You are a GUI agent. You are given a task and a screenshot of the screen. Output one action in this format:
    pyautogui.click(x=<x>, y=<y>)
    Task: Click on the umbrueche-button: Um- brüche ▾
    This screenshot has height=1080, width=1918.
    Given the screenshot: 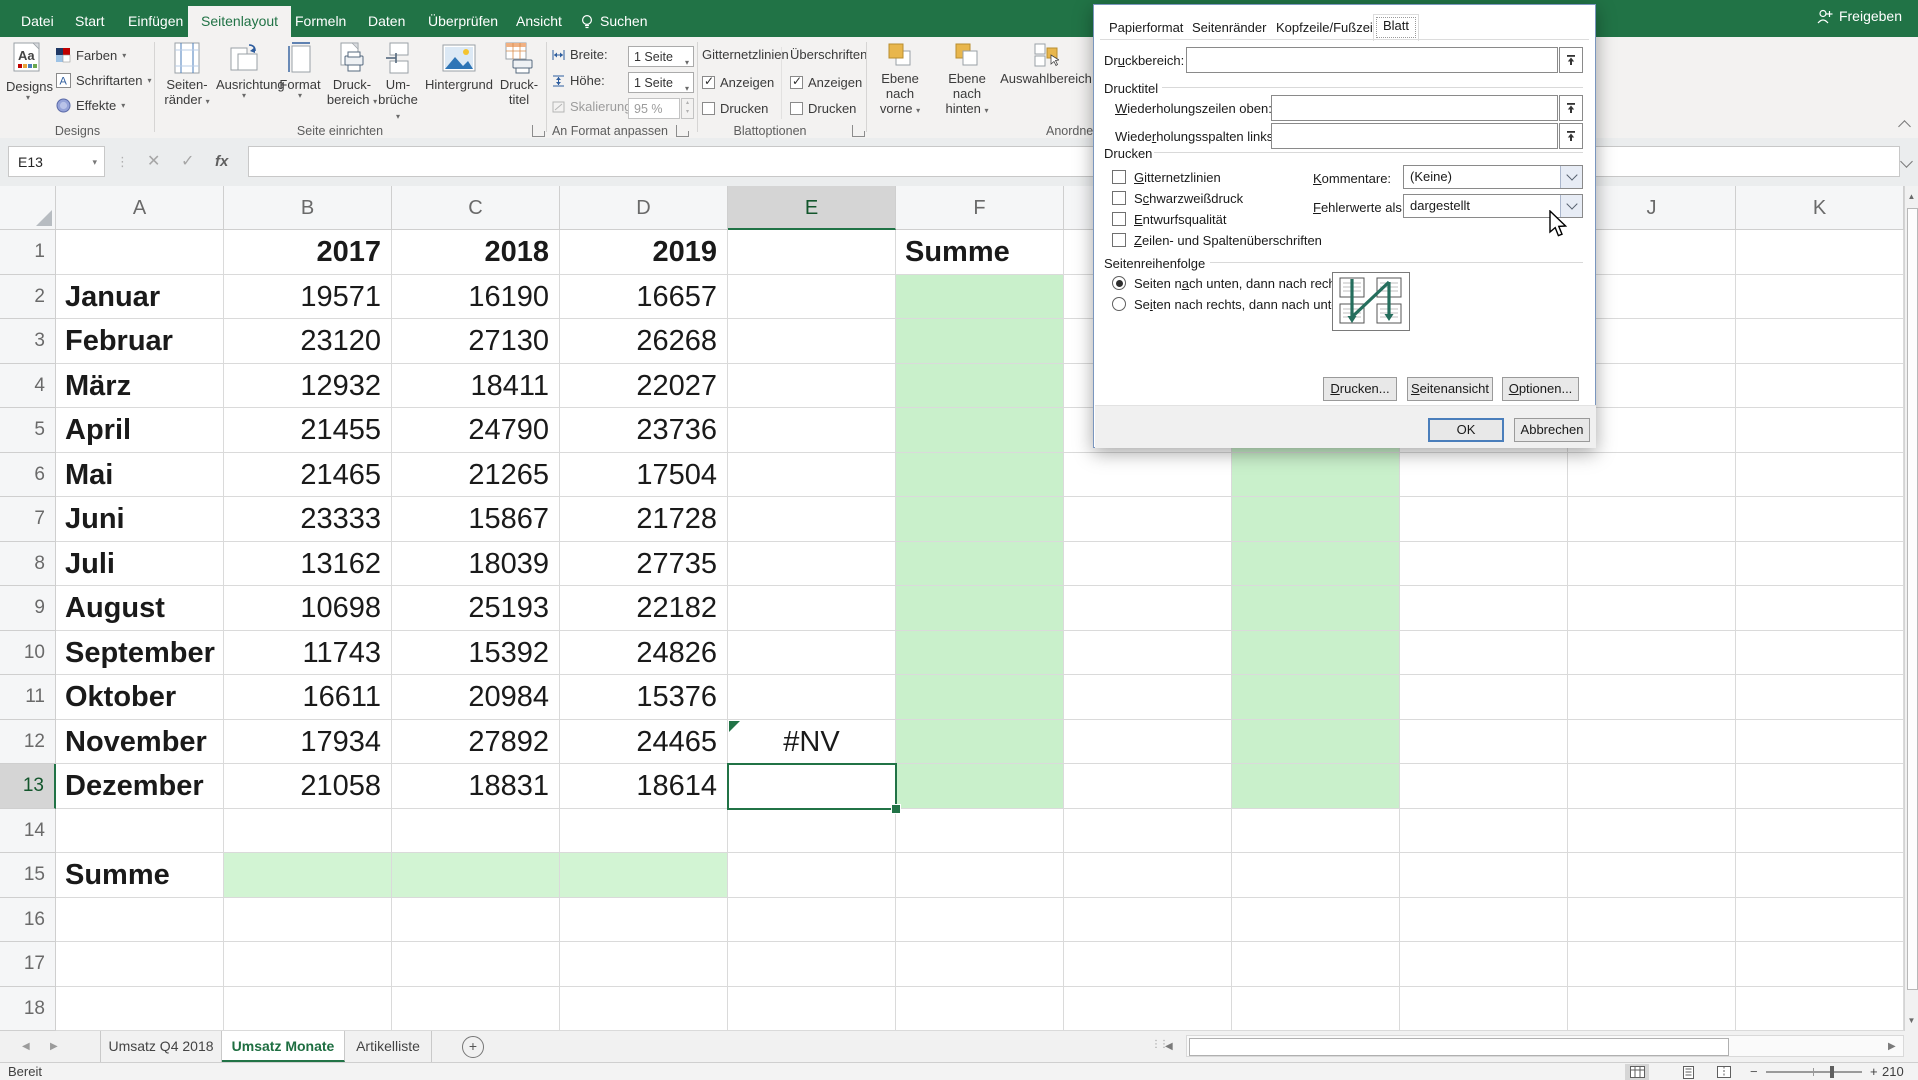 What is the action you would take?
    pyautogui.click(x=398, y=82)
    